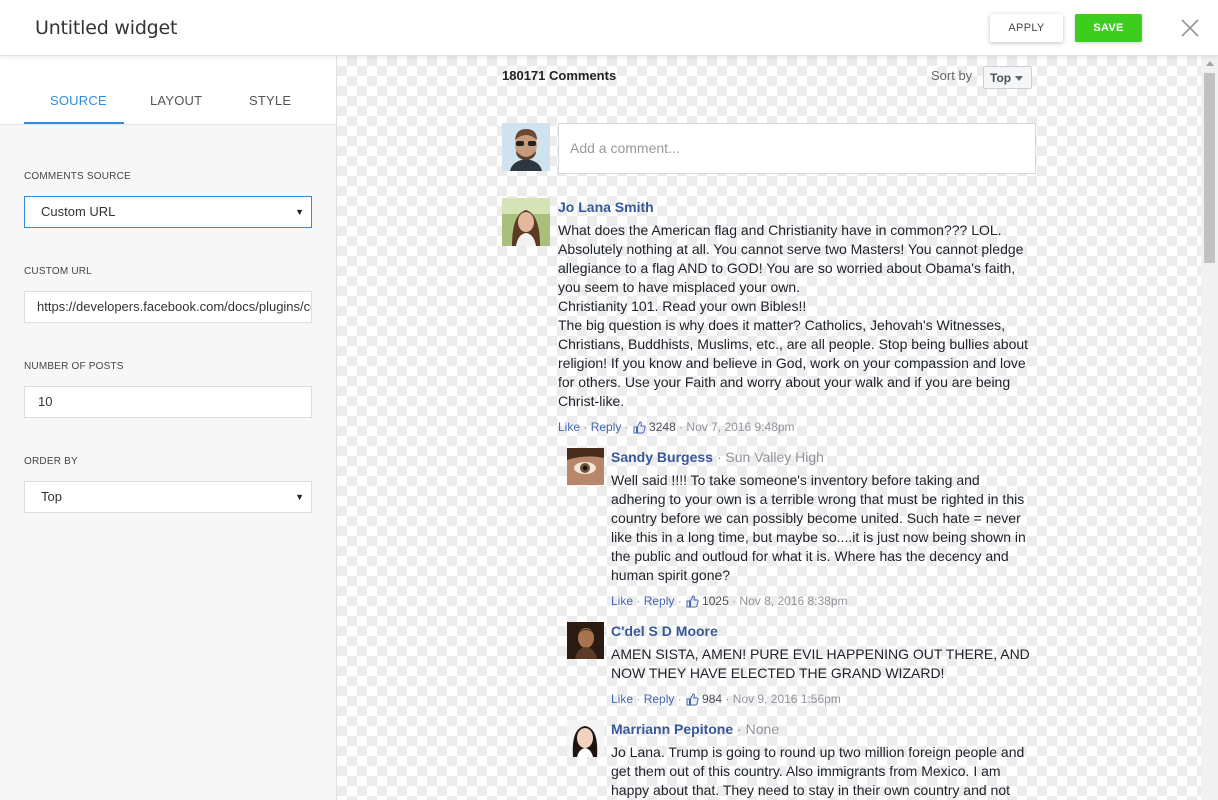 Image resolution: width=1218 pixels, height=800 pixels. What do you see at coordinates (168, 212) in the screenshot?
I see `comments-source-select: Custom URL ▼` at bounding box center [168, 212].